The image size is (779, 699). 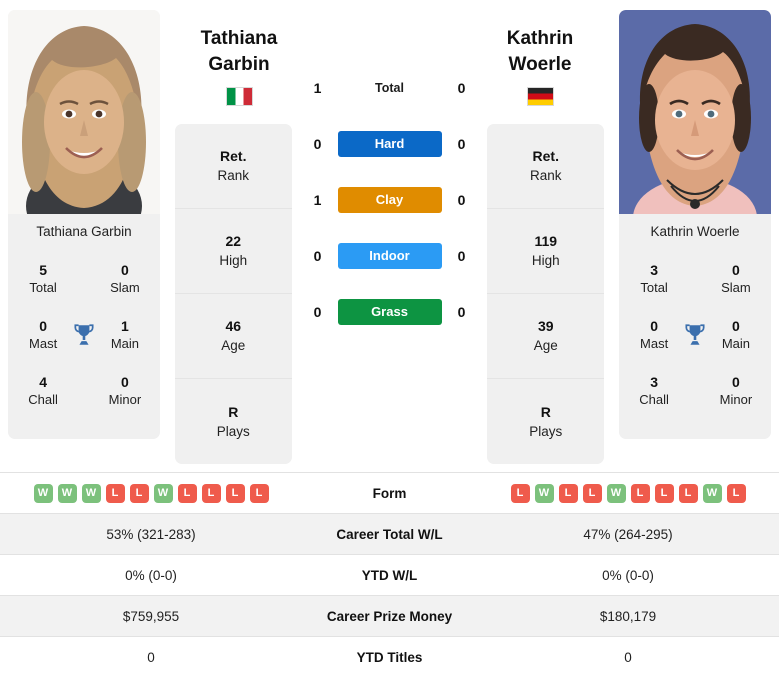 I want to click on right-mast-titles: 0 Mast, so click(x=654, y=334).